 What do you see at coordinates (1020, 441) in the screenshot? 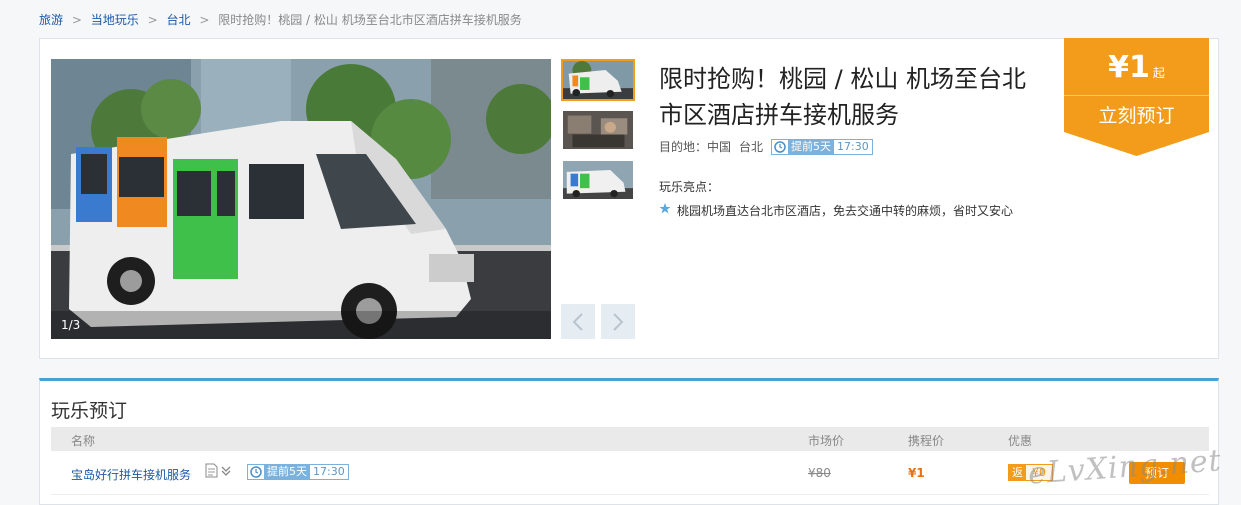
I see `column-discount: 优惠` at bounding box center [1020, 441].